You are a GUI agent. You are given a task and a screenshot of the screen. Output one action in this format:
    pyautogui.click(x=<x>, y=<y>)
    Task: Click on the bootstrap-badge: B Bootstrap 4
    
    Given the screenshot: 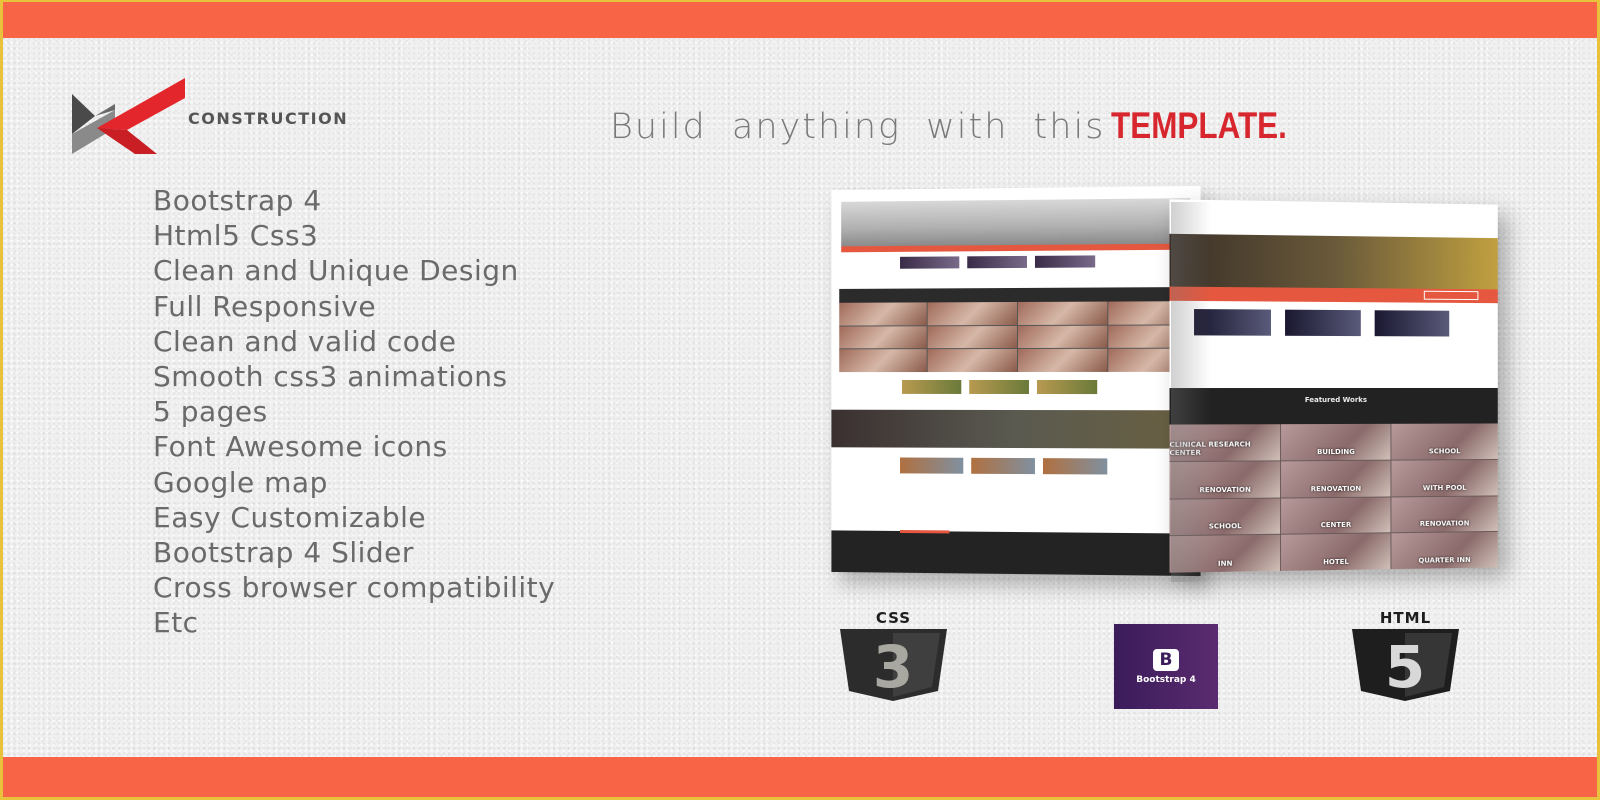 What is the action you would take?
    pyautogui.click(x=1166, y=666)
    